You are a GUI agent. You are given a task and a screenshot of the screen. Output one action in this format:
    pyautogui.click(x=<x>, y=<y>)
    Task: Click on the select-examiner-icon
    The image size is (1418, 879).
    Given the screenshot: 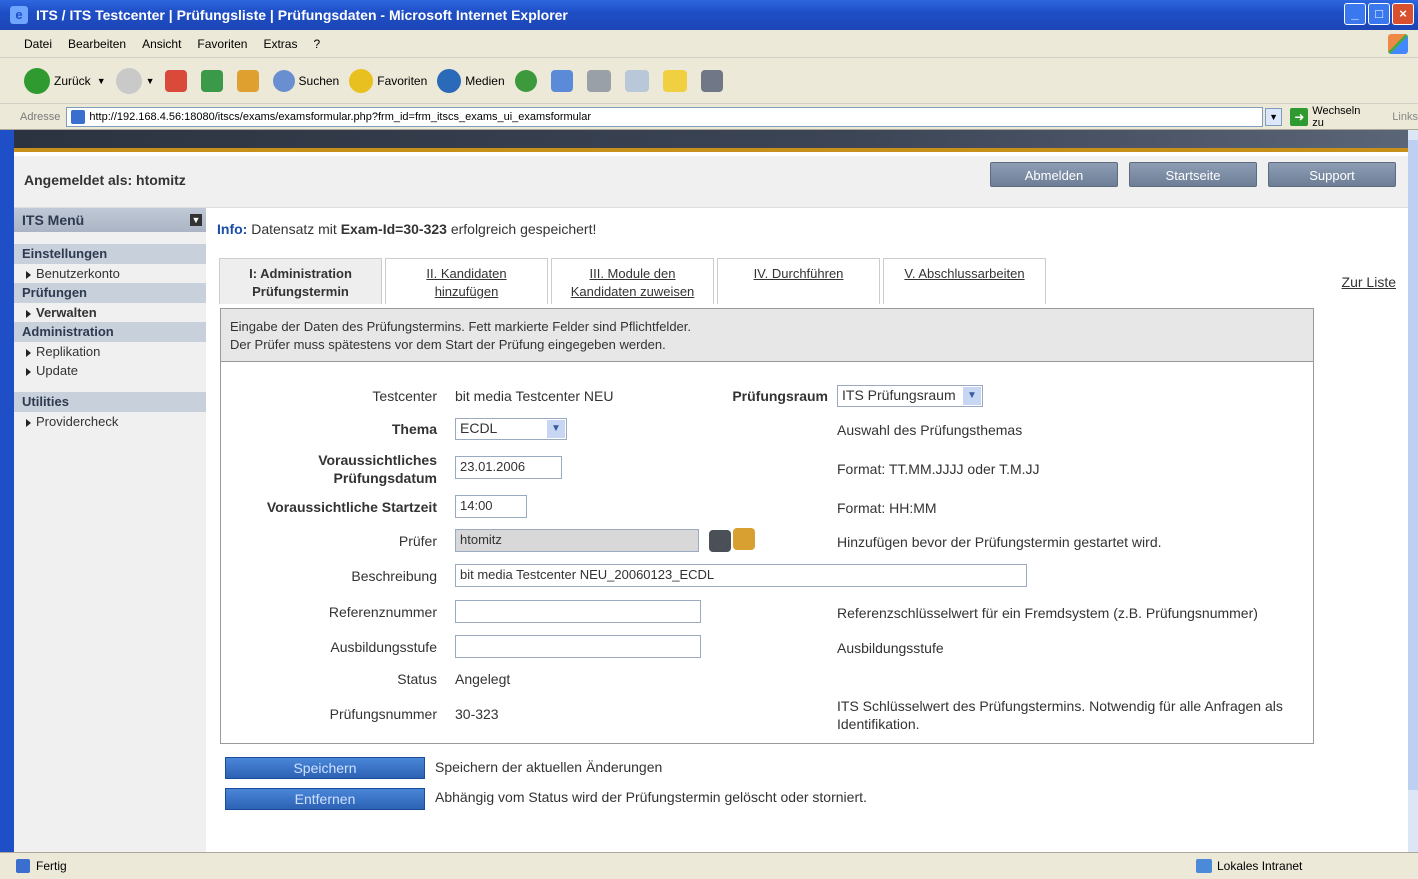 What is the action you would take?
    pyautogui.click(x=720, y=541)
    